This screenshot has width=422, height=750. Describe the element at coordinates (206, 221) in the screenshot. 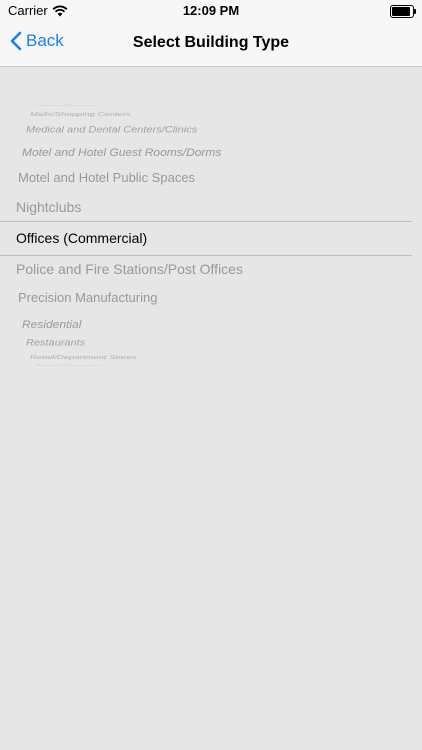

I see `selection-indicator-top` at that location.